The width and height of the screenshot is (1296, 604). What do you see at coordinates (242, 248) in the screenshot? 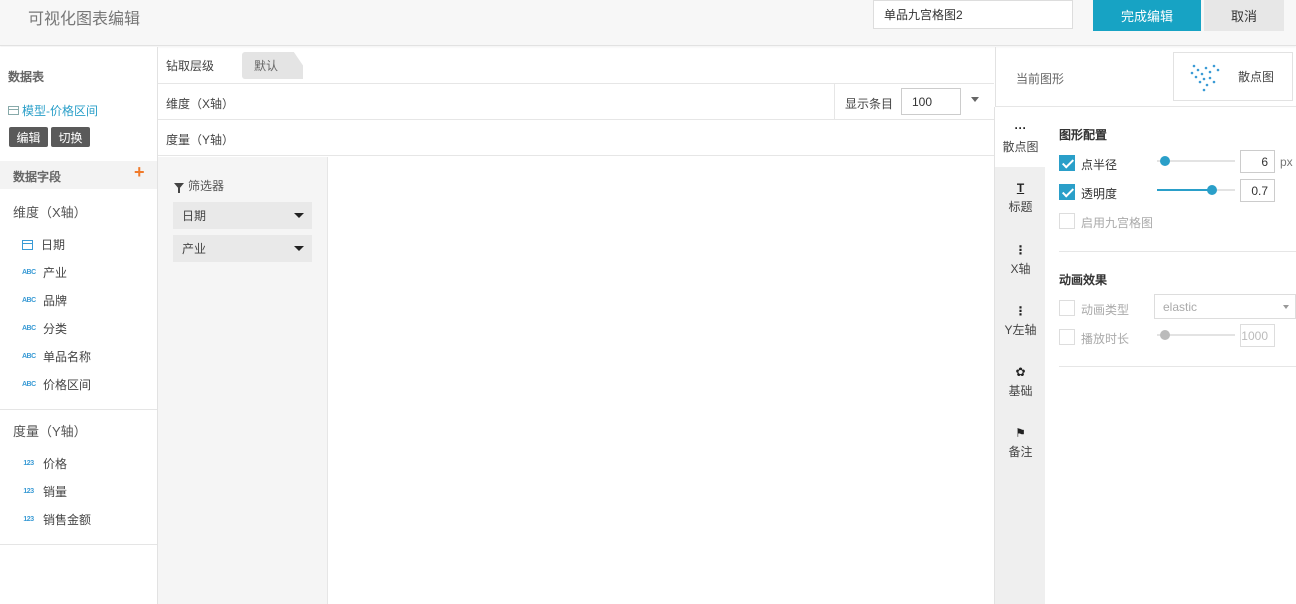
I see `filter-dropdown: 产业` at bounding box center [242, 248].